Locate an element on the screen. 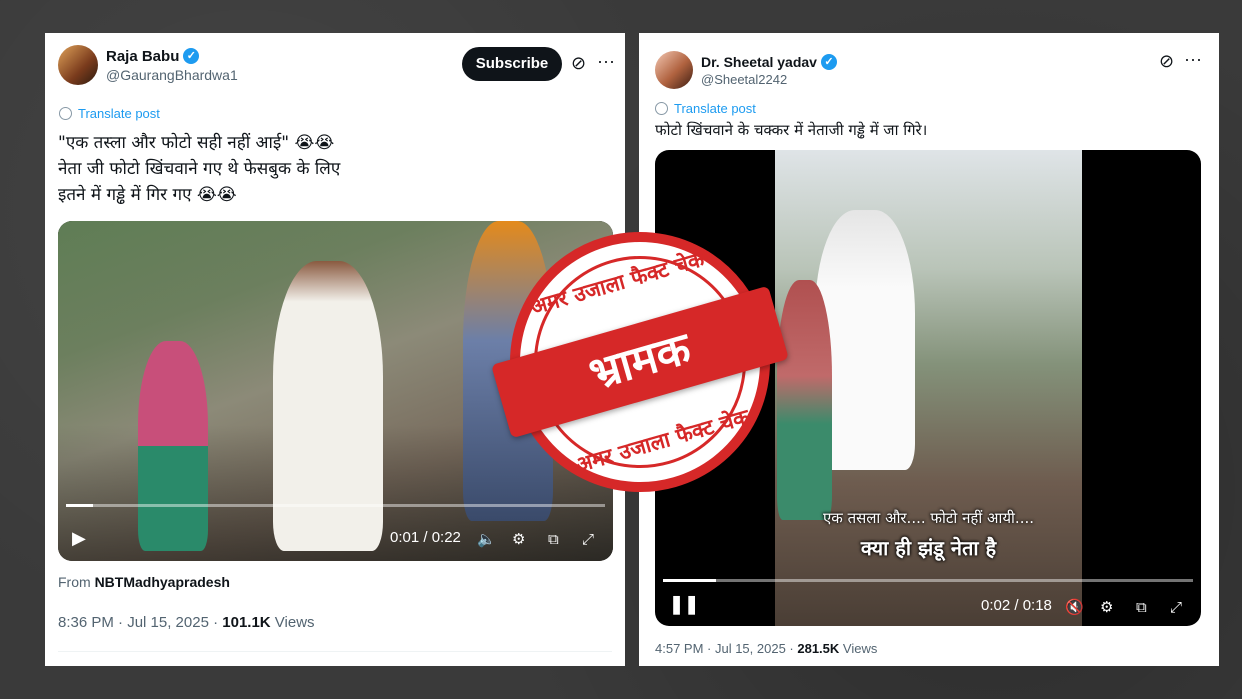 The width and height of the screenshot is (1242, 699). author-handle: @Sheetal2242 is located at coordinates (769, 79).